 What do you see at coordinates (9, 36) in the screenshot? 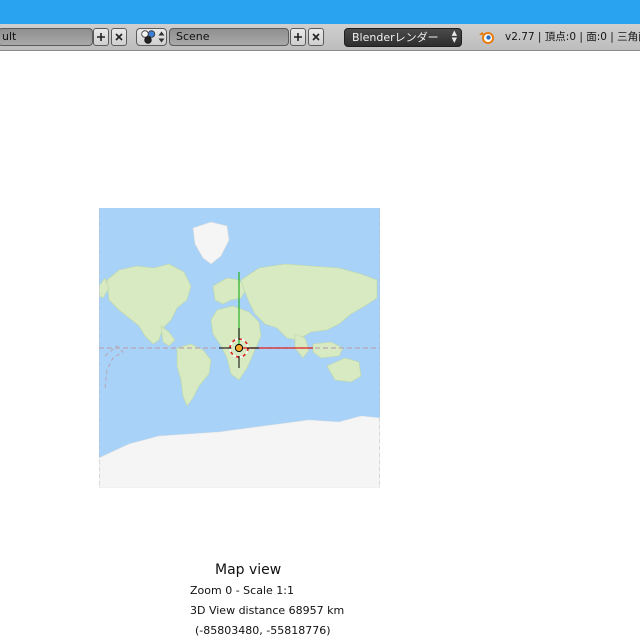
I see `screen-layout-name: ult` at bounding box center [9, 36].